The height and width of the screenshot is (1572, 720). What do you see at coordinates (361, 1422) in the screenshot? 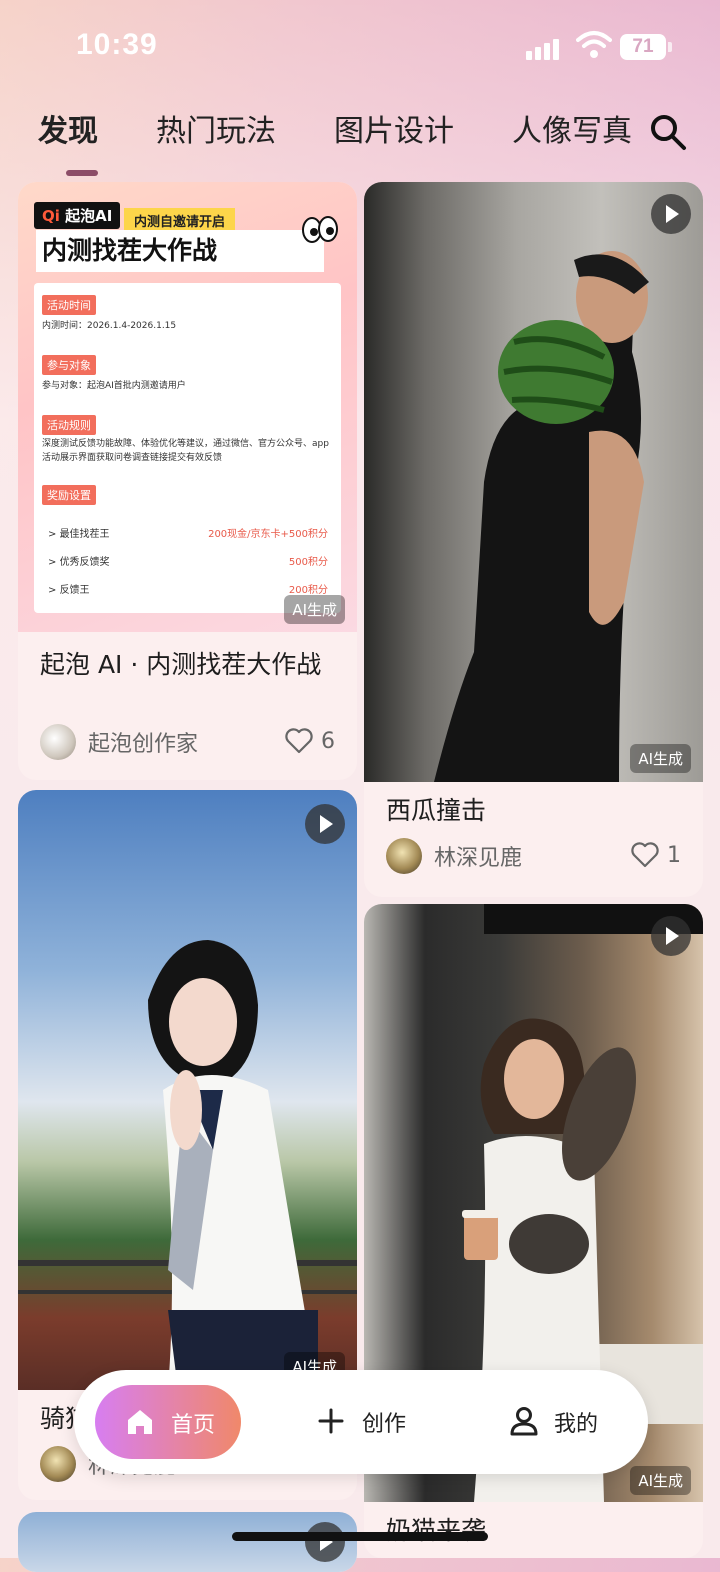
I see `bottom-nav: 首页 创作 我的` at bounding box center [361, 1422].